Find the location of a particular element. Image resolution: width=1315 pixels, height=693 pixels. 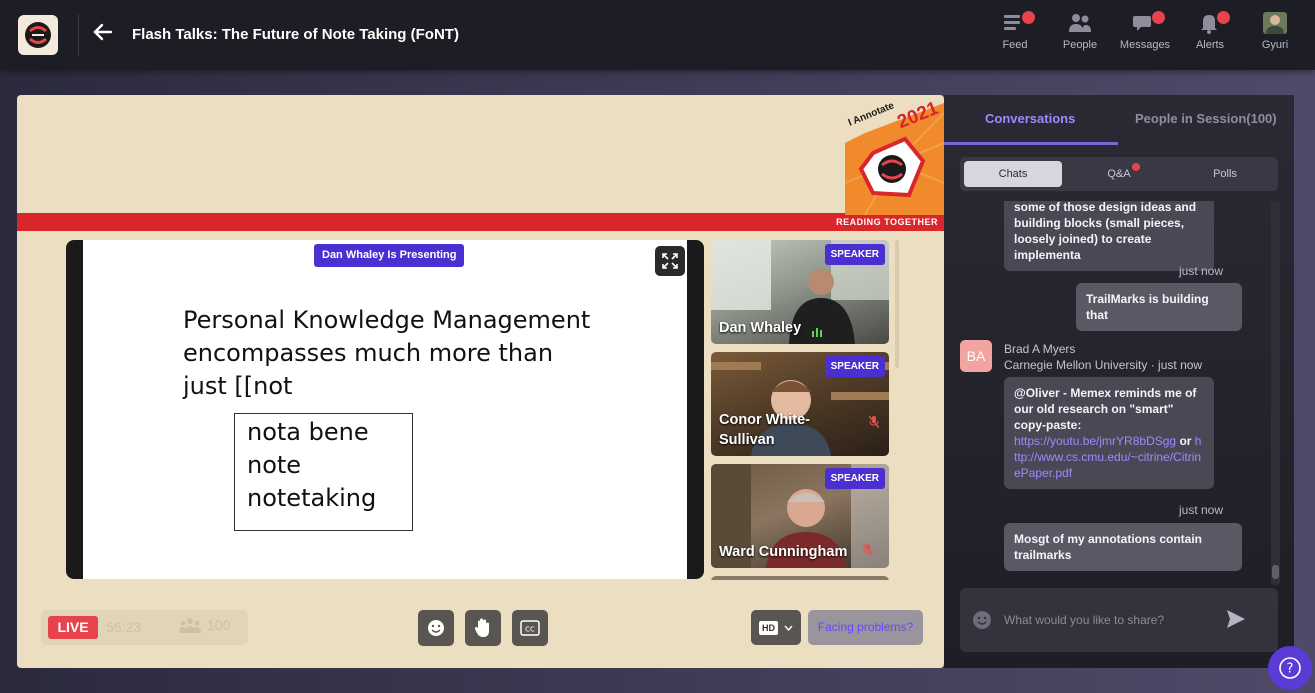

feed-icon is located at coordinates (1019, 22).